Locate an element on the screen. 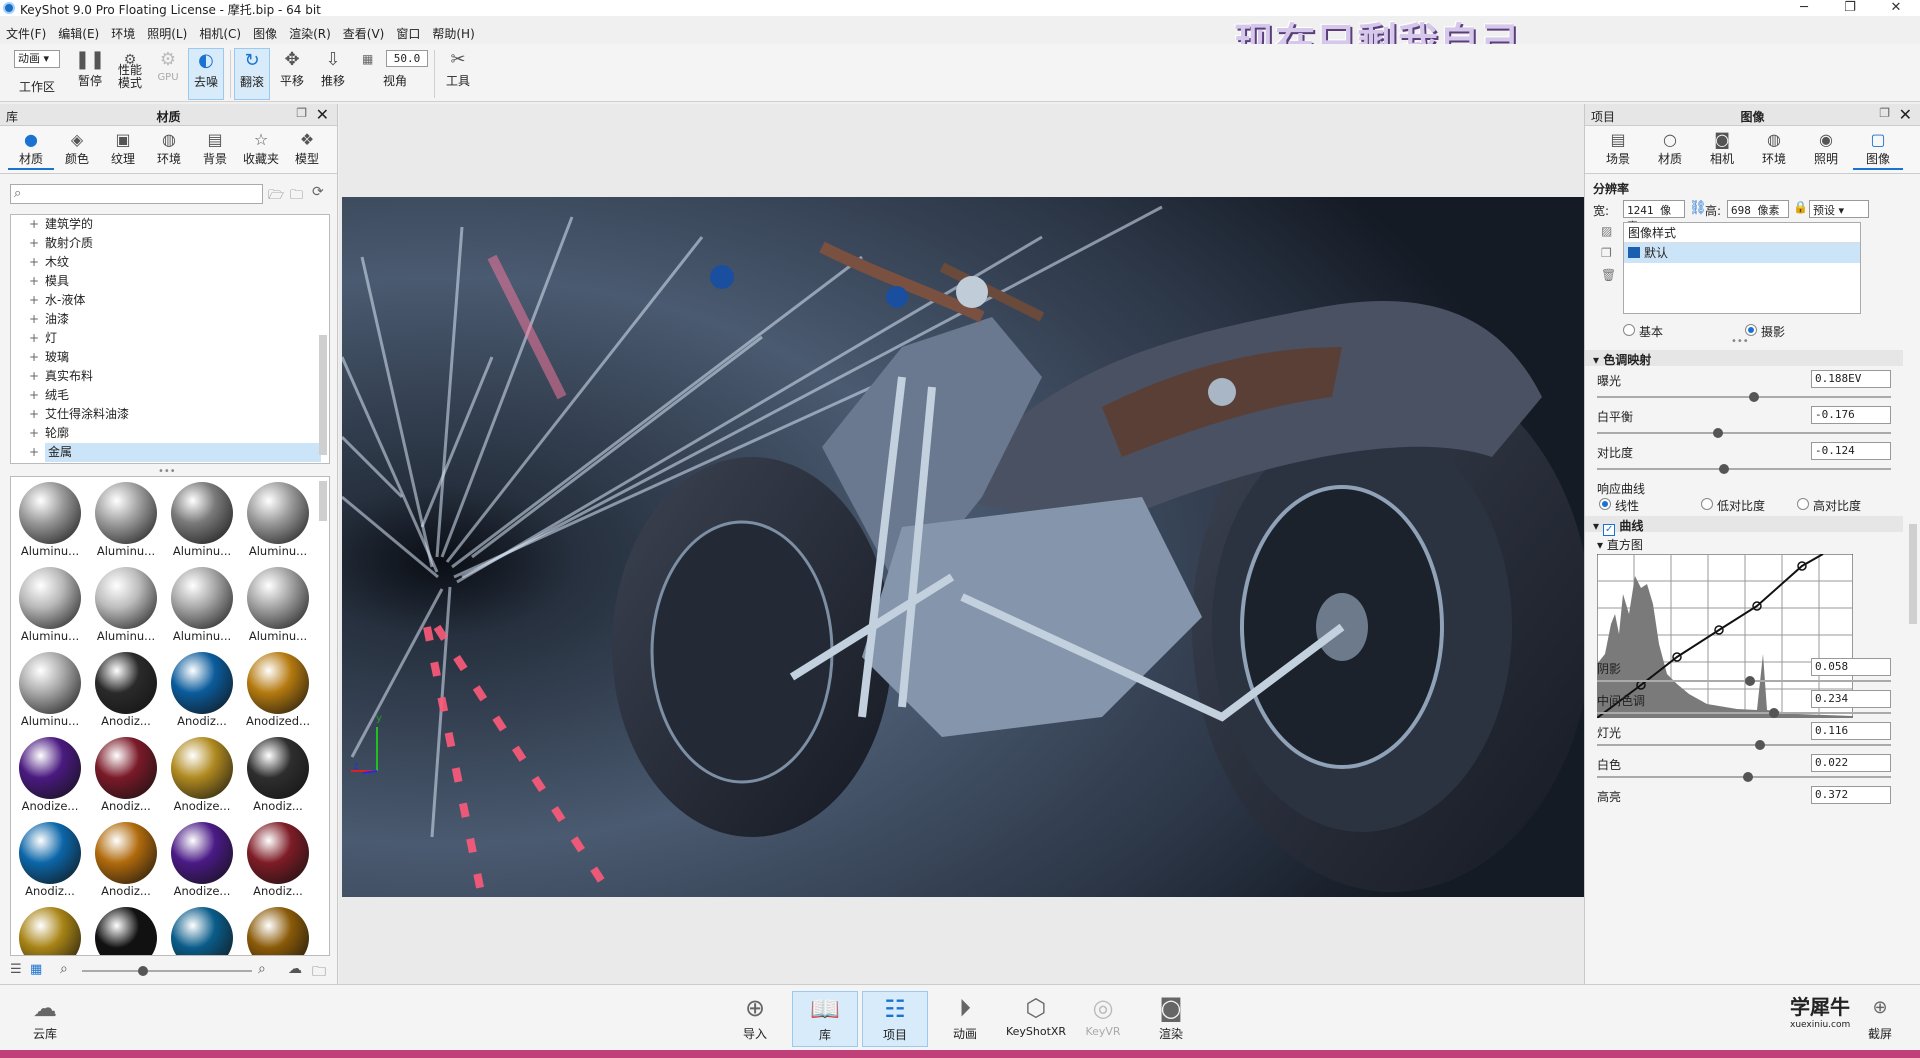 The image size is (1920, 1058). tree-item: + 油漆 is located at coordinates (170, 319).